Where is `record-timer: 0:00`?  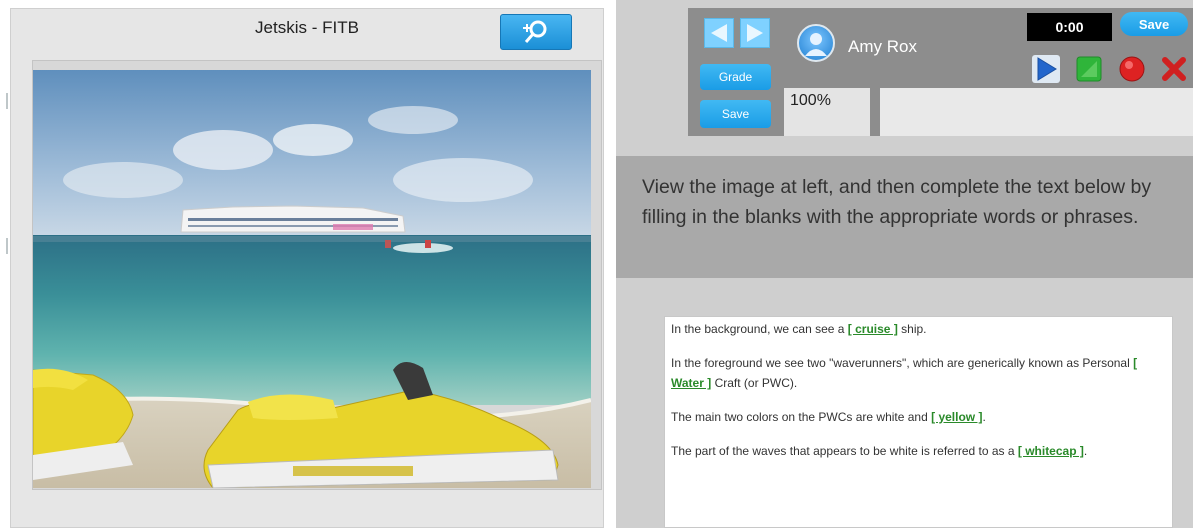 record-timer: 0:00 is located at coordinates (1069, 27).